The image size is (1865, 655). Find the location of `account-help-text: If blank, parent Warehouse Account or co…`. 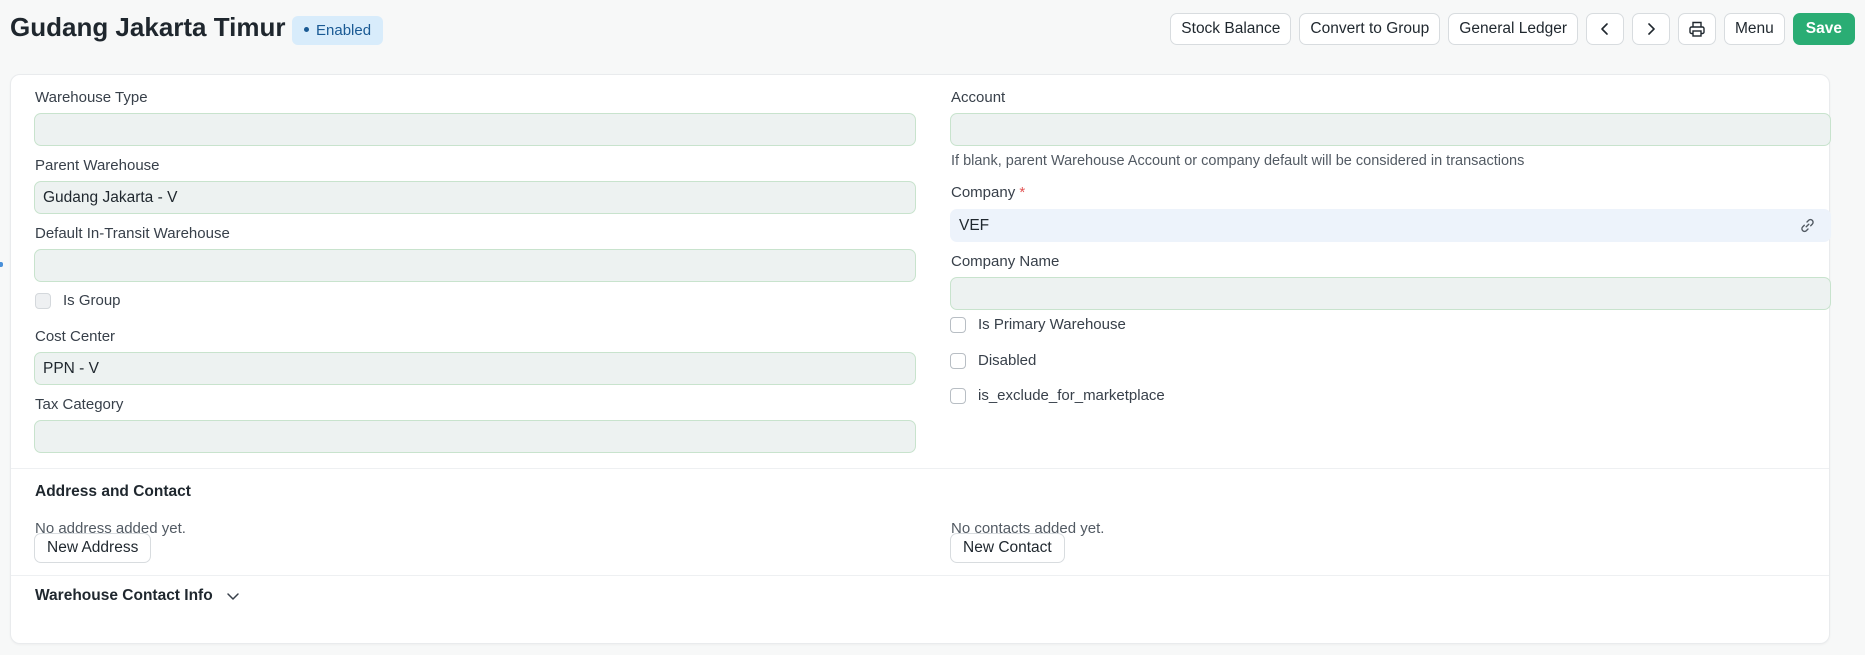

account-help-text: If blank, parent Warehouse Account or co… is located at coordinates (1238, 161).